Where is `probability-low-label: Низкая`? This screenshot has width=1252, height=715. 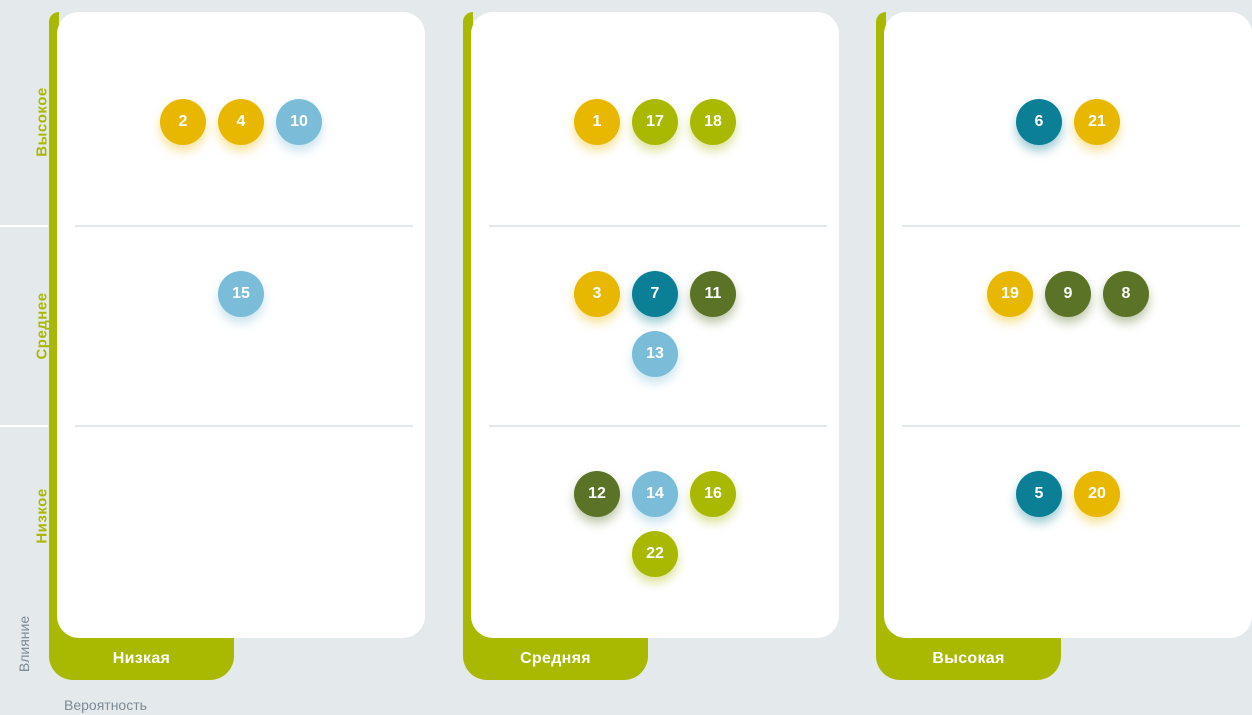
probability-low-label: Низкая is located at coordinates (141, 658).